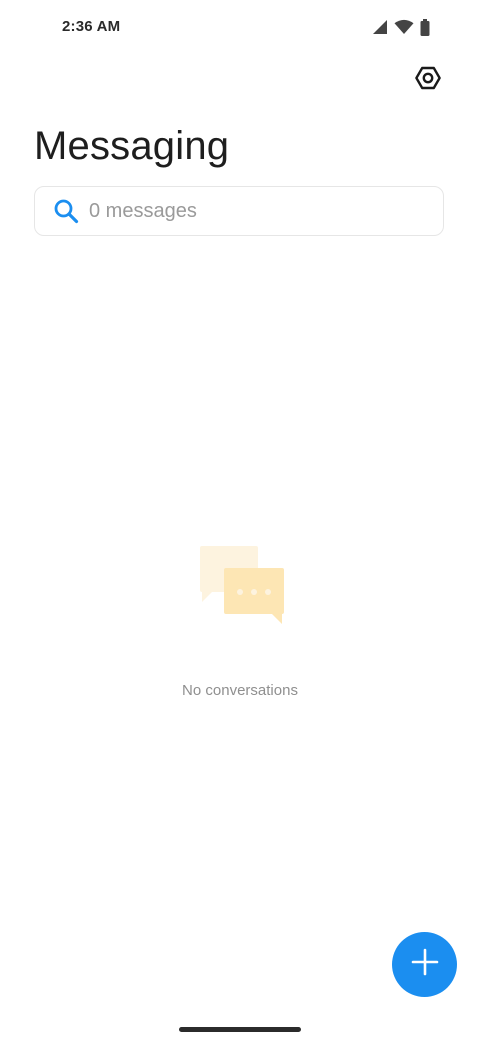  Describe the element at coordinates (425, 27) in the screenshot. I see `battery-icon` at that location.